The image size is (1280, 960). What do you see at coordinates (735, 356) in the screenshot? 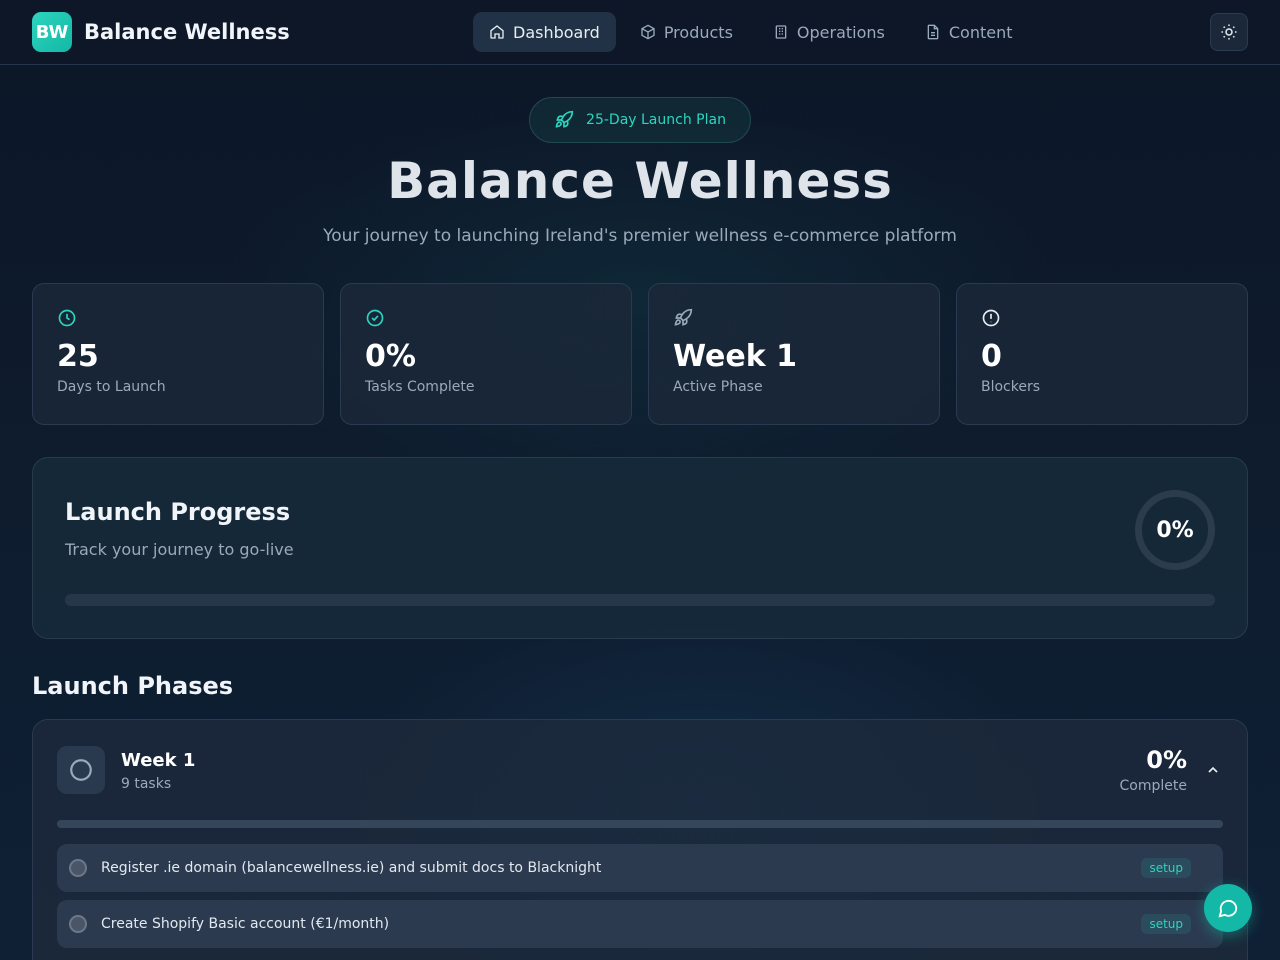
I see `stat-value: Week 1` at bounding box center [735, 356].